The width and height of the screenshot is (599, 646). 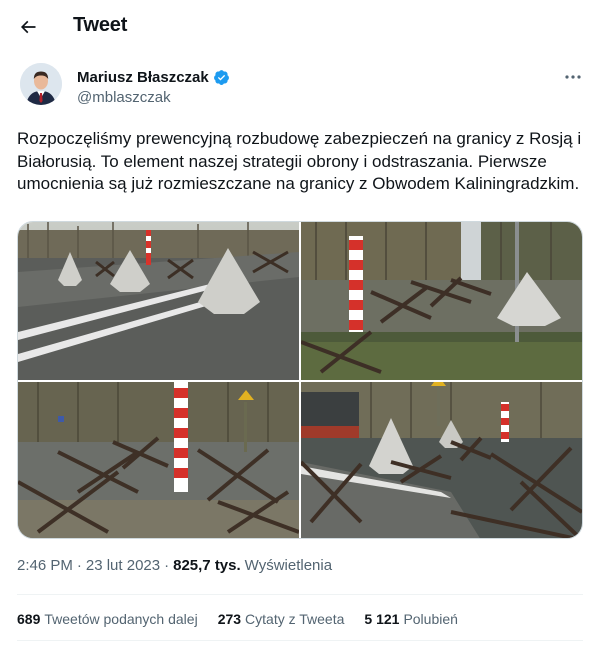 I want to click on retweets-stat: 689 Tweetów podanych dalej, so click(x=107, y=619).